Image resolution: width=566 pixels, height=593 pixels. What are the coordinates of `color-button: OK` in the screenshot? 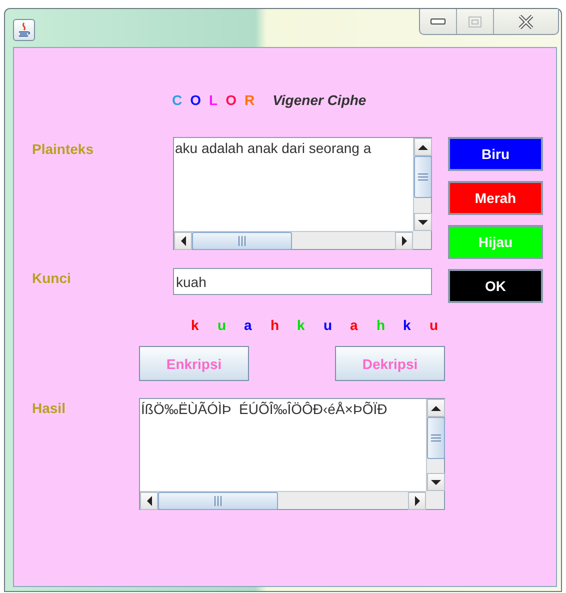 It's located at (495, 286).